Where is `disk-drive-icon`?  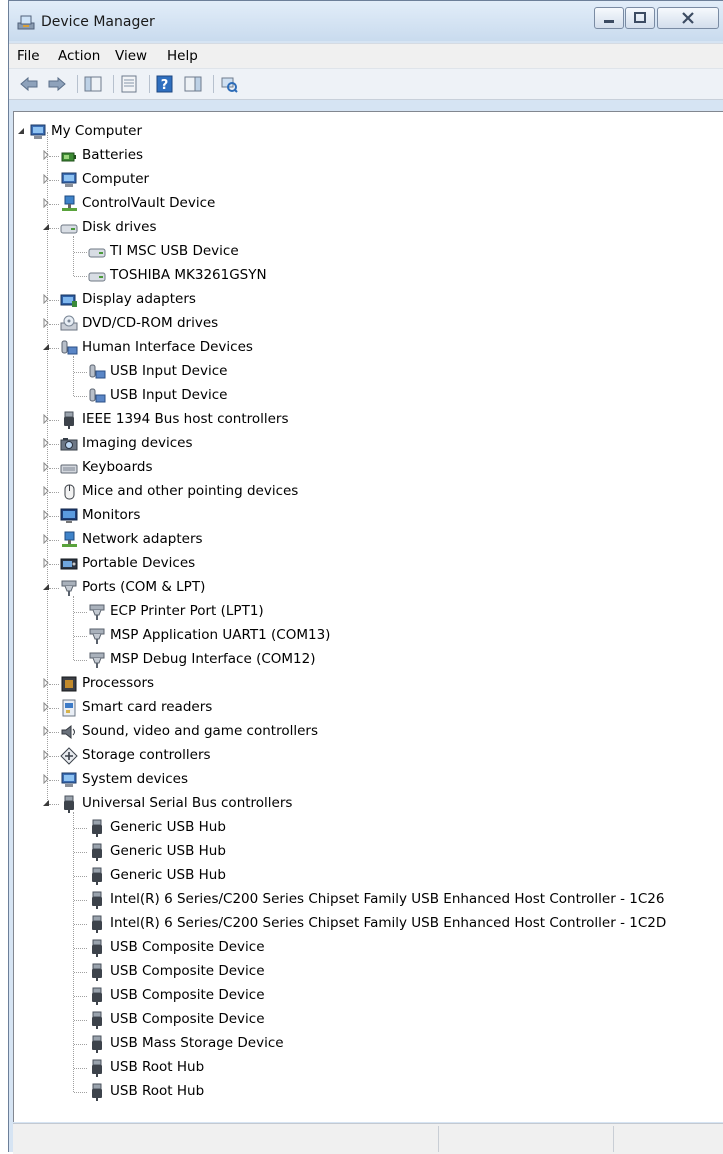 disk-drive-icon is located at coordinates (97, 253).